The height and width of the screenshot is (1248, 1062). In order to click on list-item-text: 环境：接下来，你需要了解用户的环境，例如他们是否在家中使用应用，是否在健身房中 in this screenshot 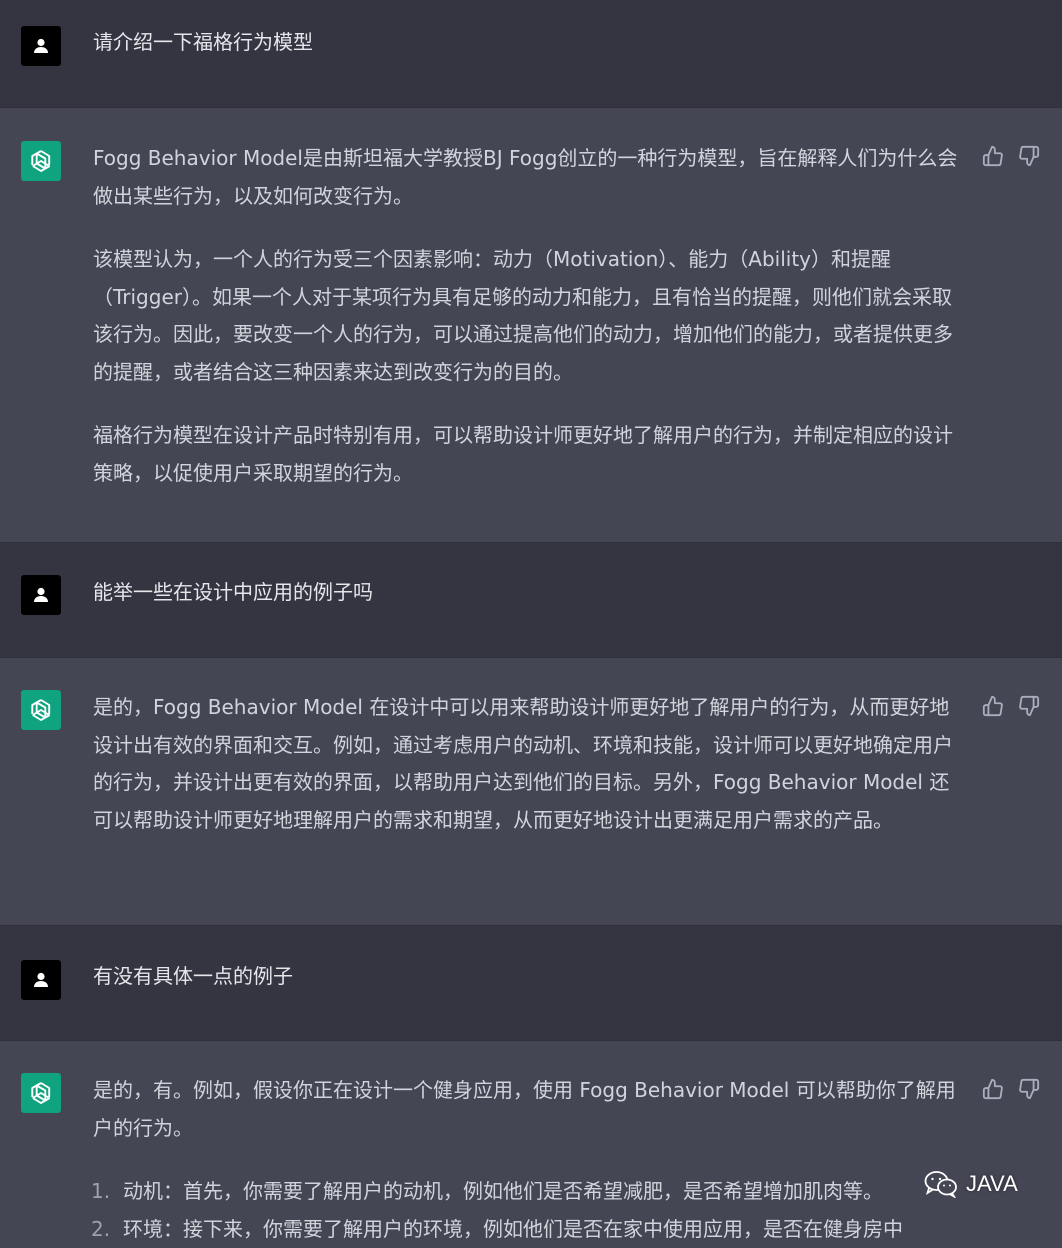, I will do `click(513, 1229)`.